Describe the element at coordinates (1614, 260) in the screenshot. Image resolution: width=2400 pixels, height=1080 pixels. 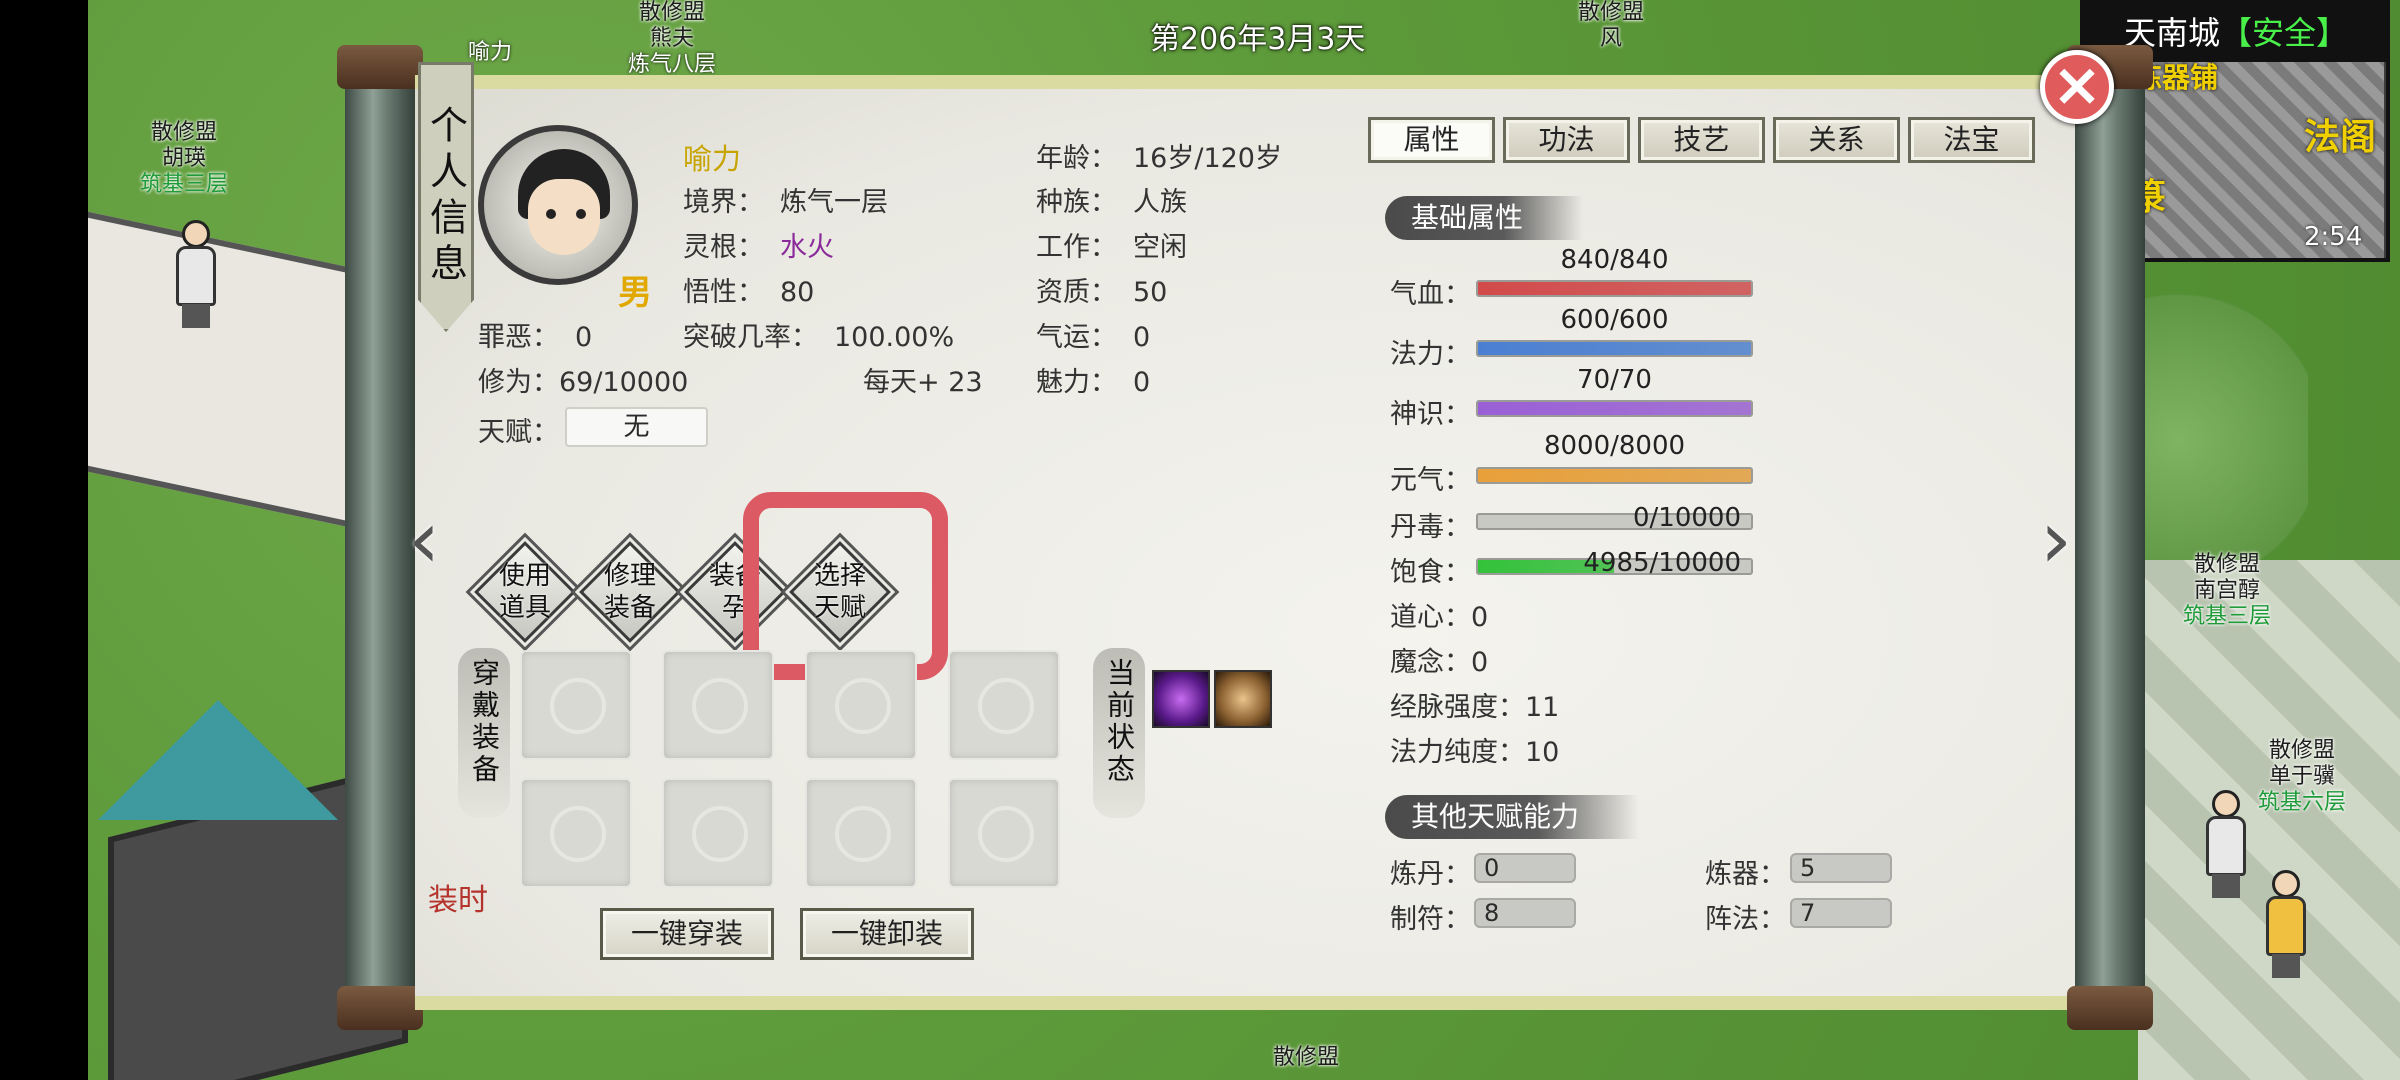
I see `stat-bar-value: 840/840` at that location.